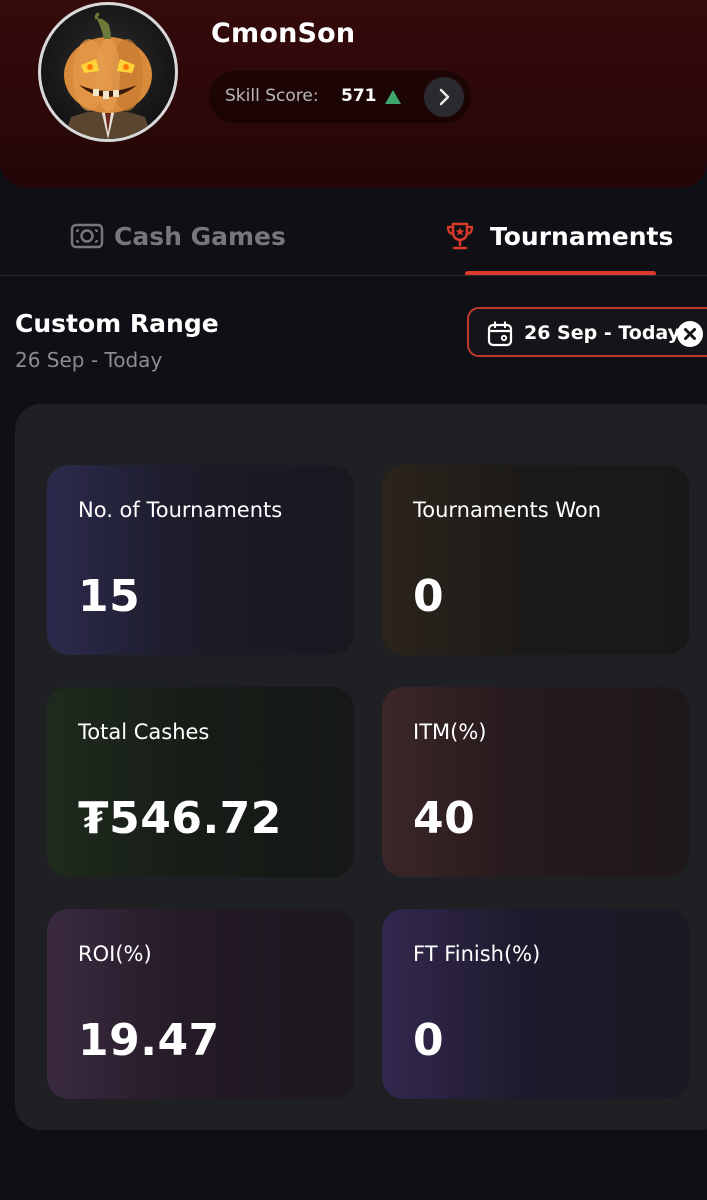 The image size is (707, 1200). Describe the element at coordinates (340, 97) in the screenshot. I see `skill-score-pill: Skill Score: 571` at that location.